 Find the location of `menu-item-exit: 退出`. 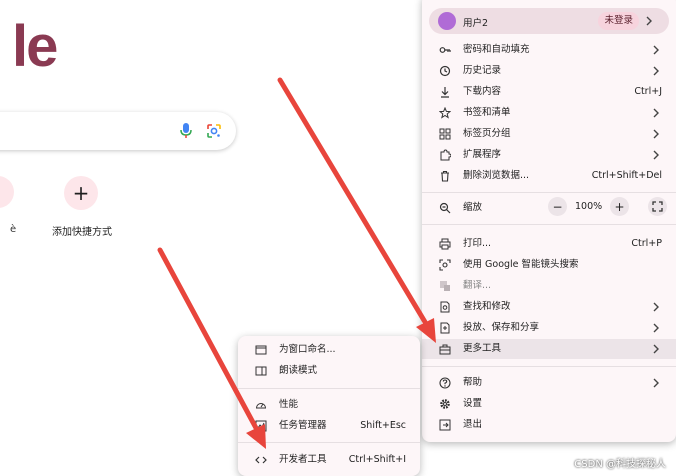

menu-item-exit: 退出 is located at coordinates (549, 425).